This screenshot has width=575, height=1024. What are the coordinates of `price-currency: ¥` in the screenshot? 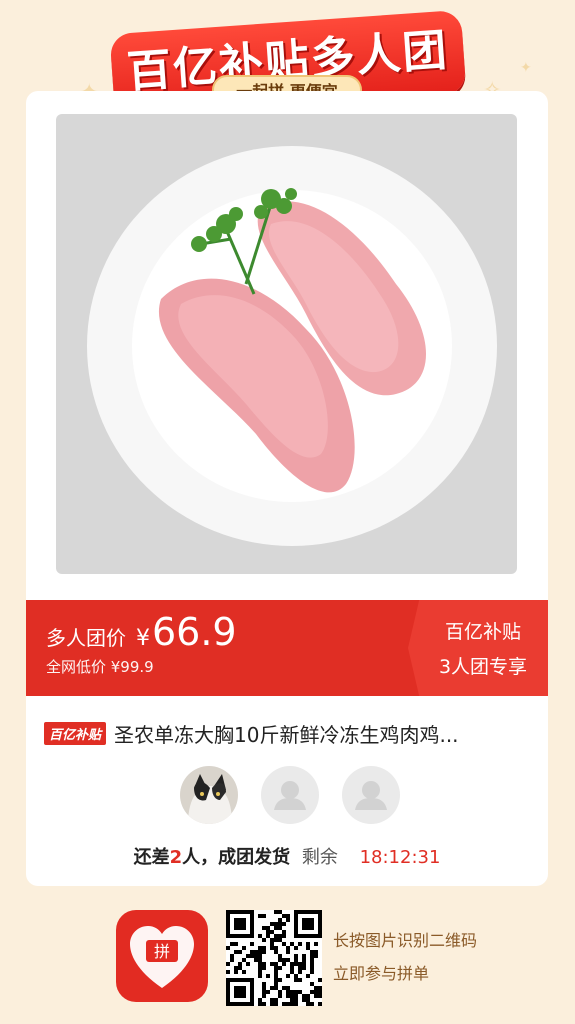 It's located at (143, 638).